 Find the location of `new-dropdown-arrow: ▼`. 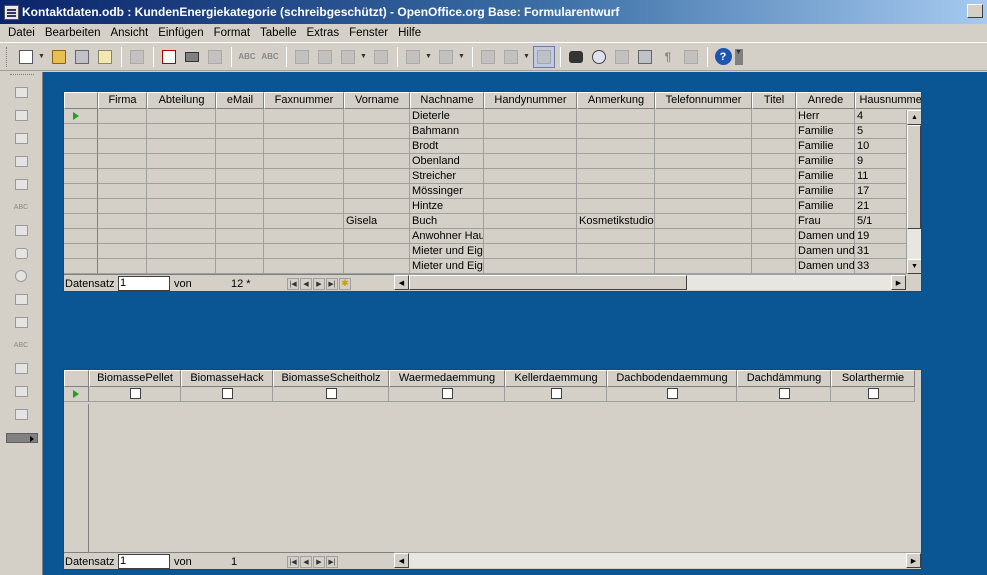

new-dropdown-arrow: ▼ is located at coordinates (41, 56).